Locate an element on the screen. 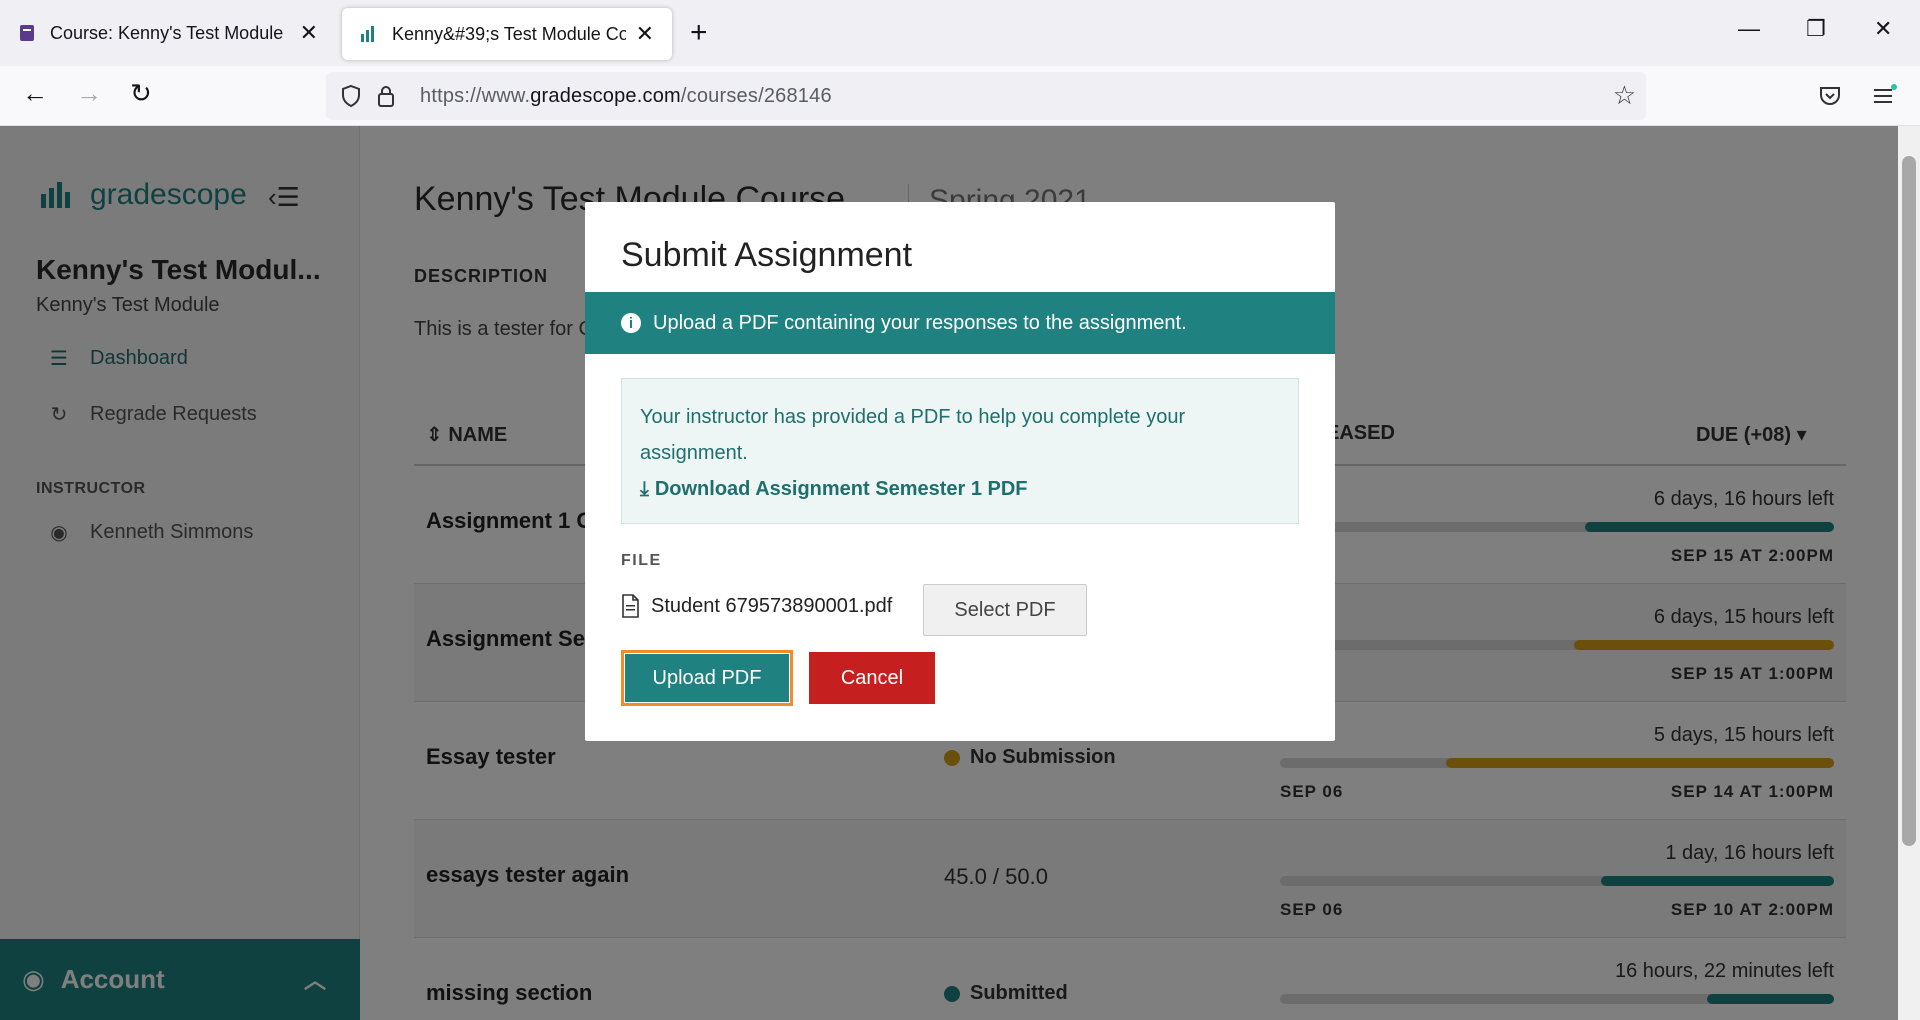  lock-icon is located at coordinates (386, 96).